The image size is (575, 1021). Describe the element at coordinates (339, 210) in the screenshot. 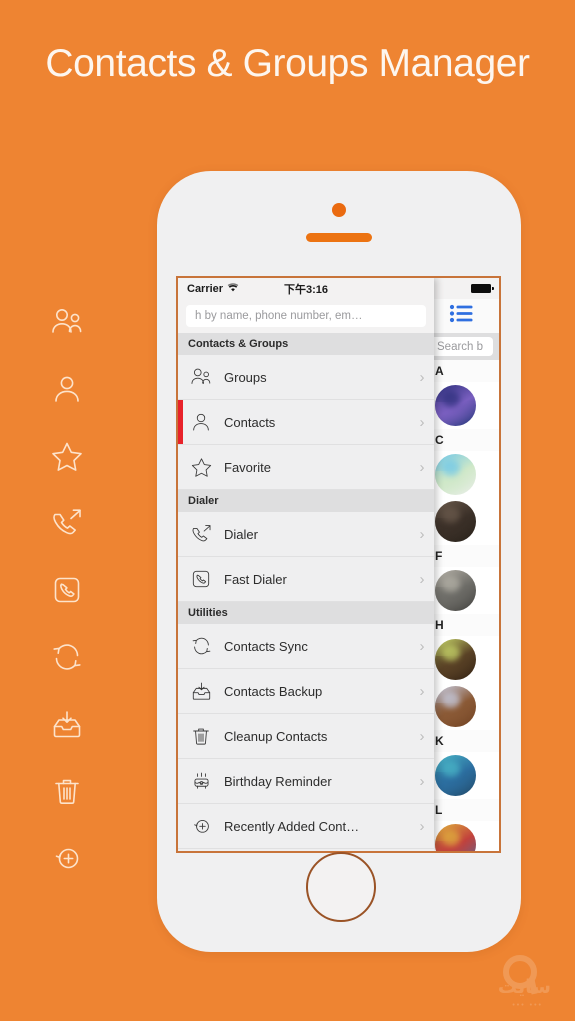

I see `front-camera` at that location.